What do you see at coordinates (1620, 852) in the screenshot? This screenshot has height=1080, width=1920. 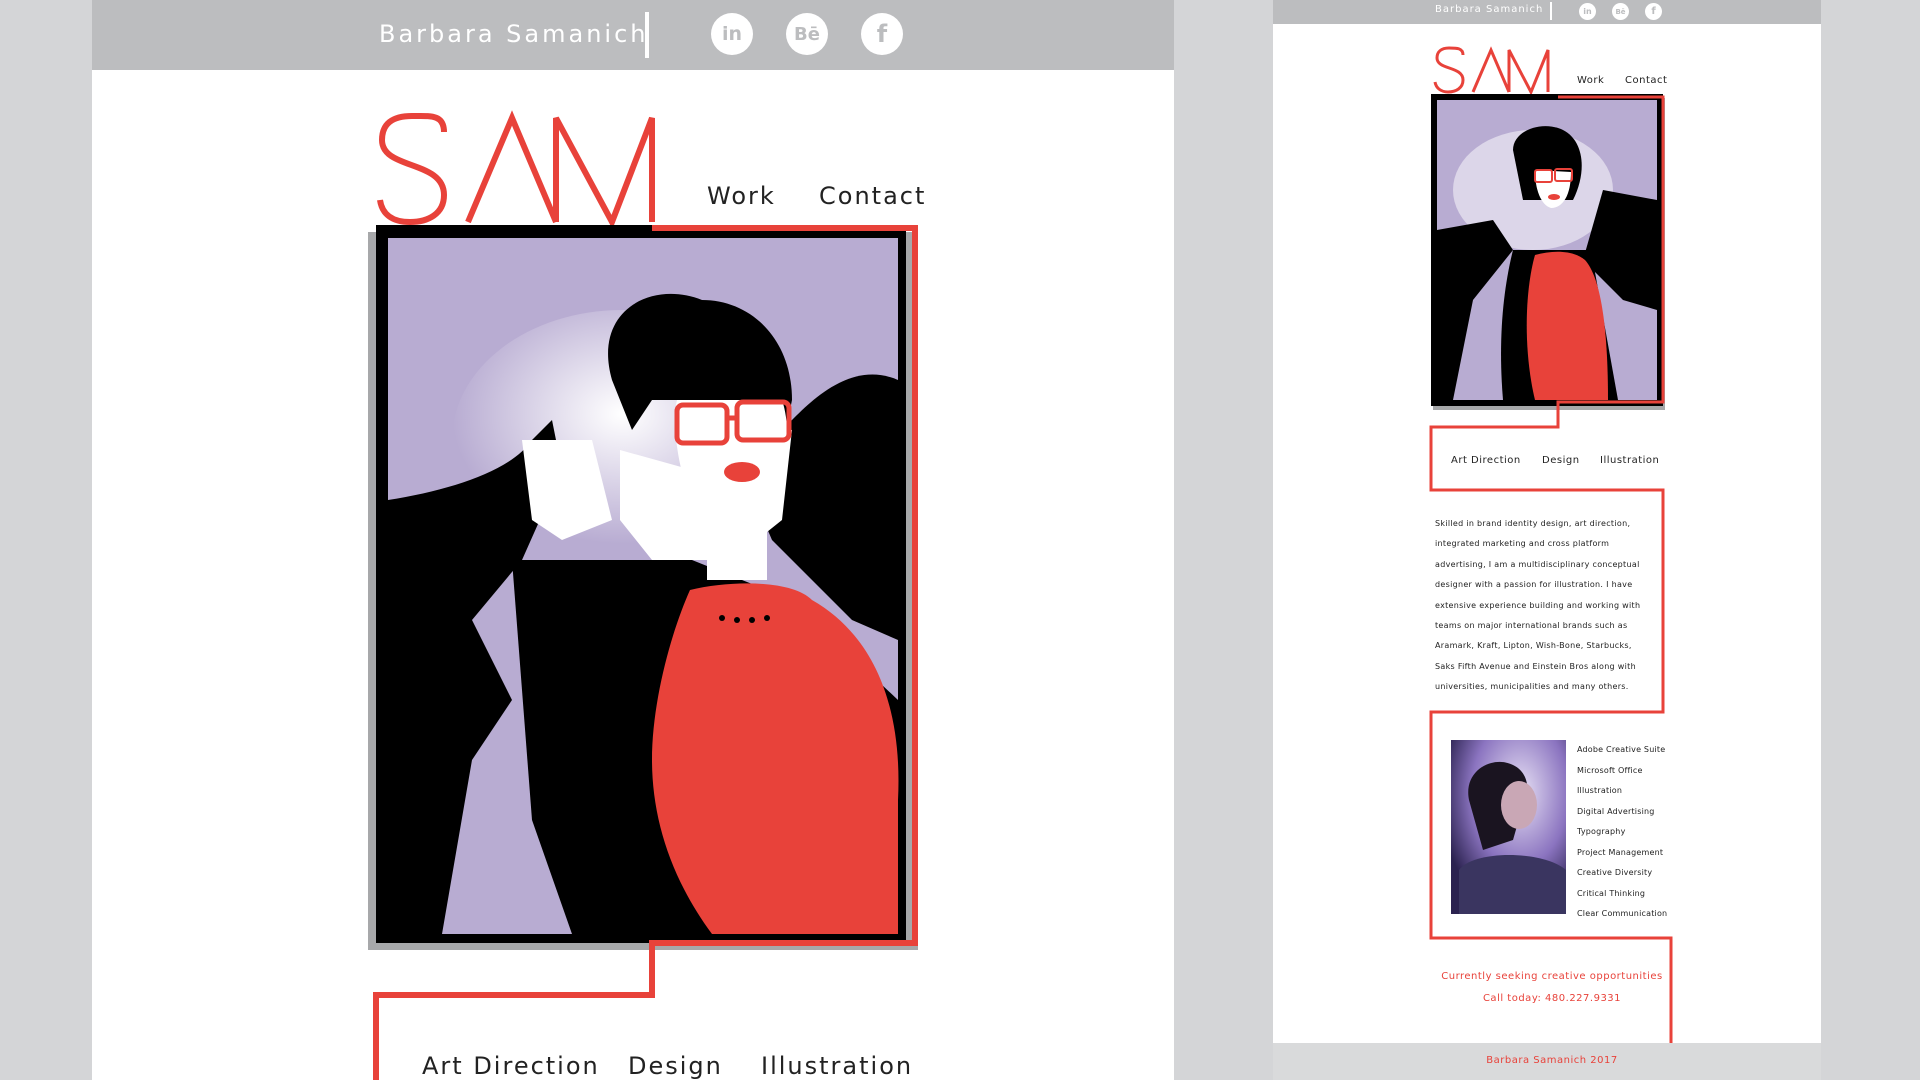 I see `skill-item: Project Management` at bounding box center [1620, 852].